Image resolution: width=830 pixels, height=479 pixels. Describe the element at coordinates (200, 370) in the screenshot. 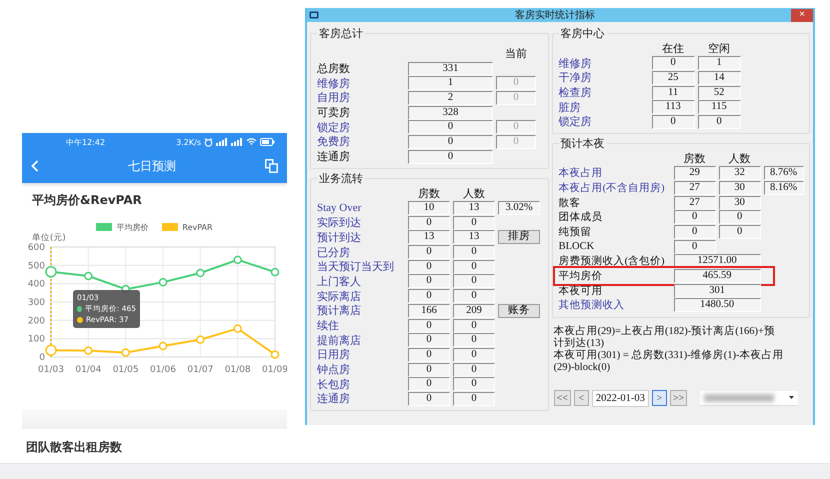

I see `tick-label: 01/07` at that location.